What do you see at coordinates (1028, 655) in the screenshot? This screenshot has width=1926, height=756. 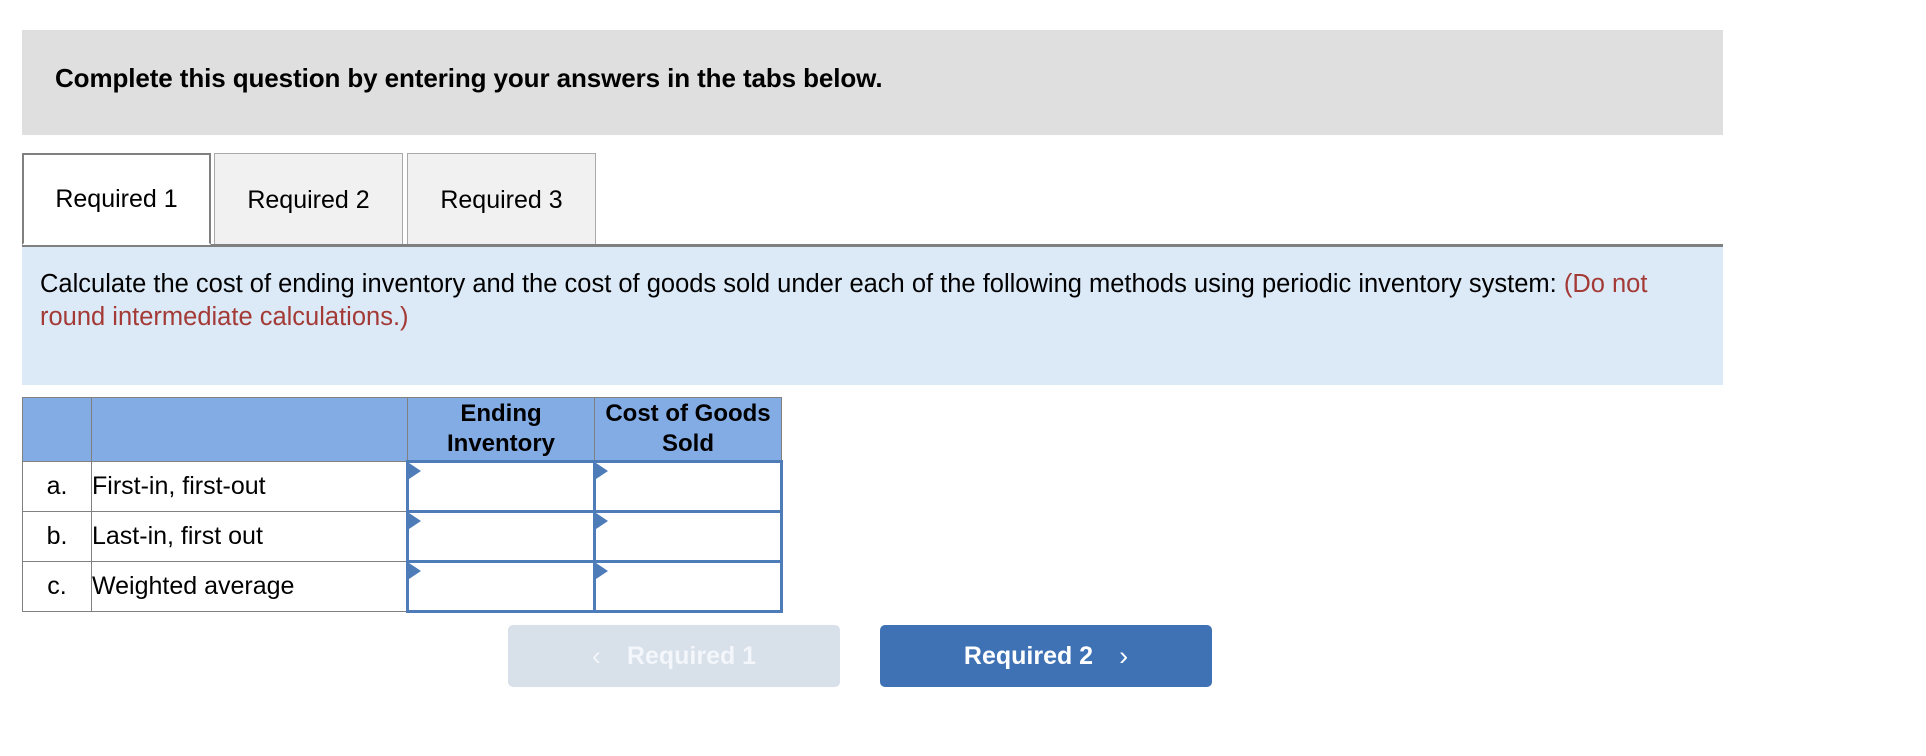 I see `next-button-label: Required 2` at bounding box center [1028, 655].